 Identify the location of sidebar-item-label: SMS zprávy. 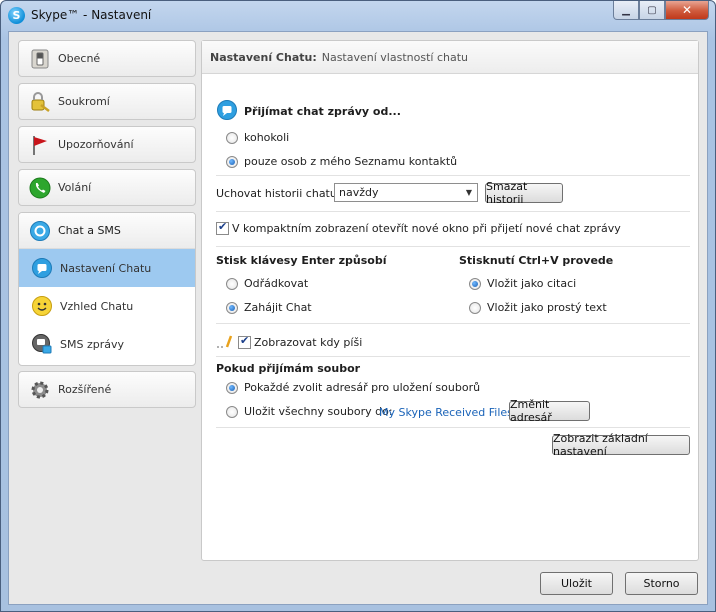
(92, 344).